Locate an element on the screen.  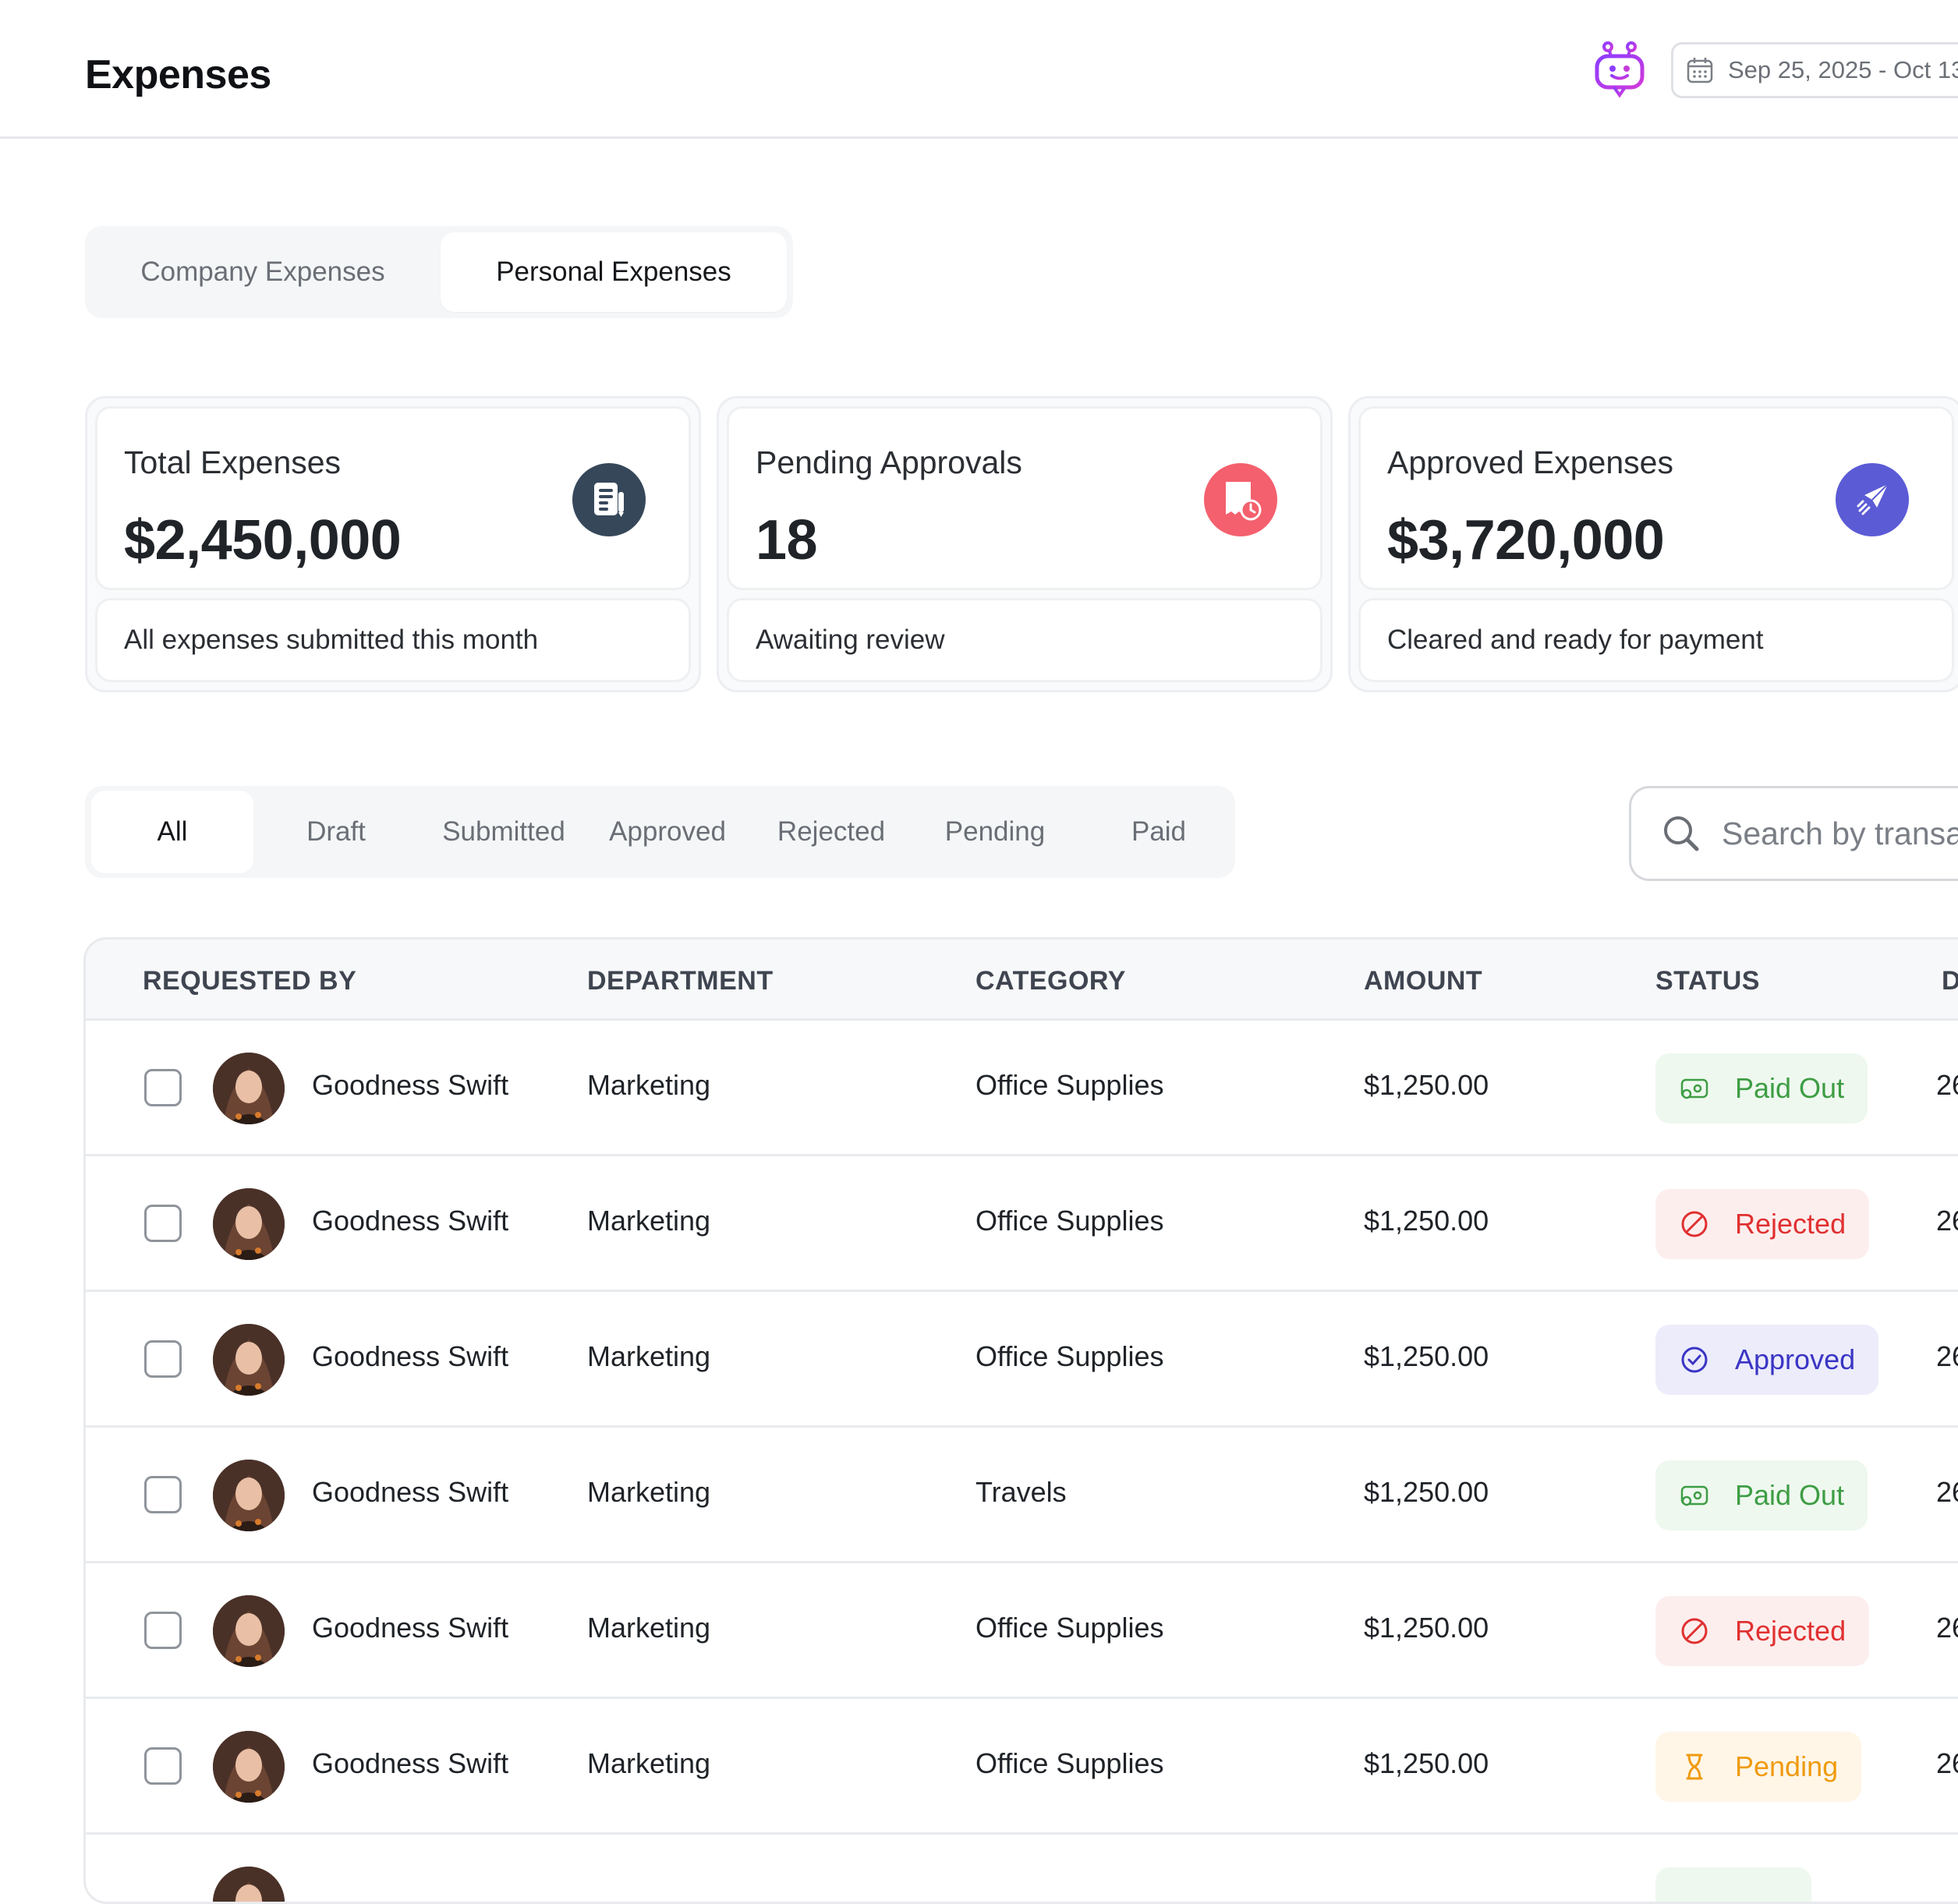
search-box is located at coordinates (1793, 833).